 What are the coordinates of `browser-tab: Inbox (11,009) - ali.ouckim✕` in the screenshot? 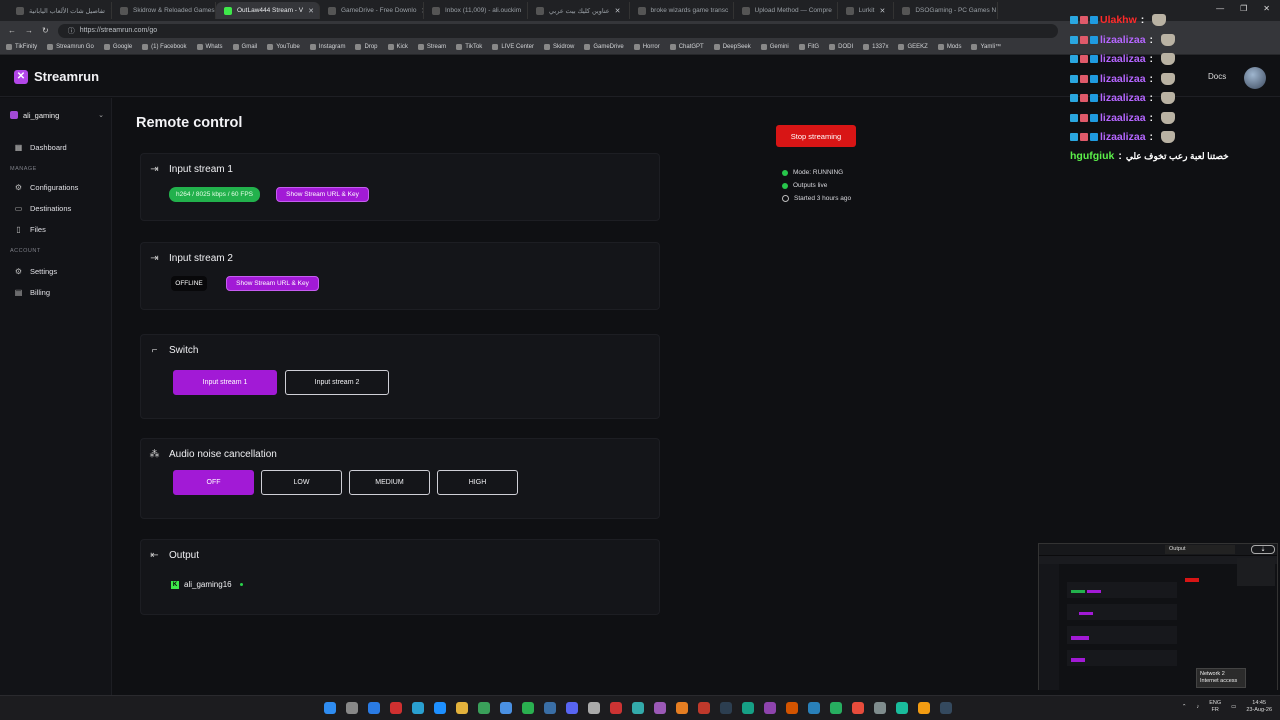 It's located at (476, 10).